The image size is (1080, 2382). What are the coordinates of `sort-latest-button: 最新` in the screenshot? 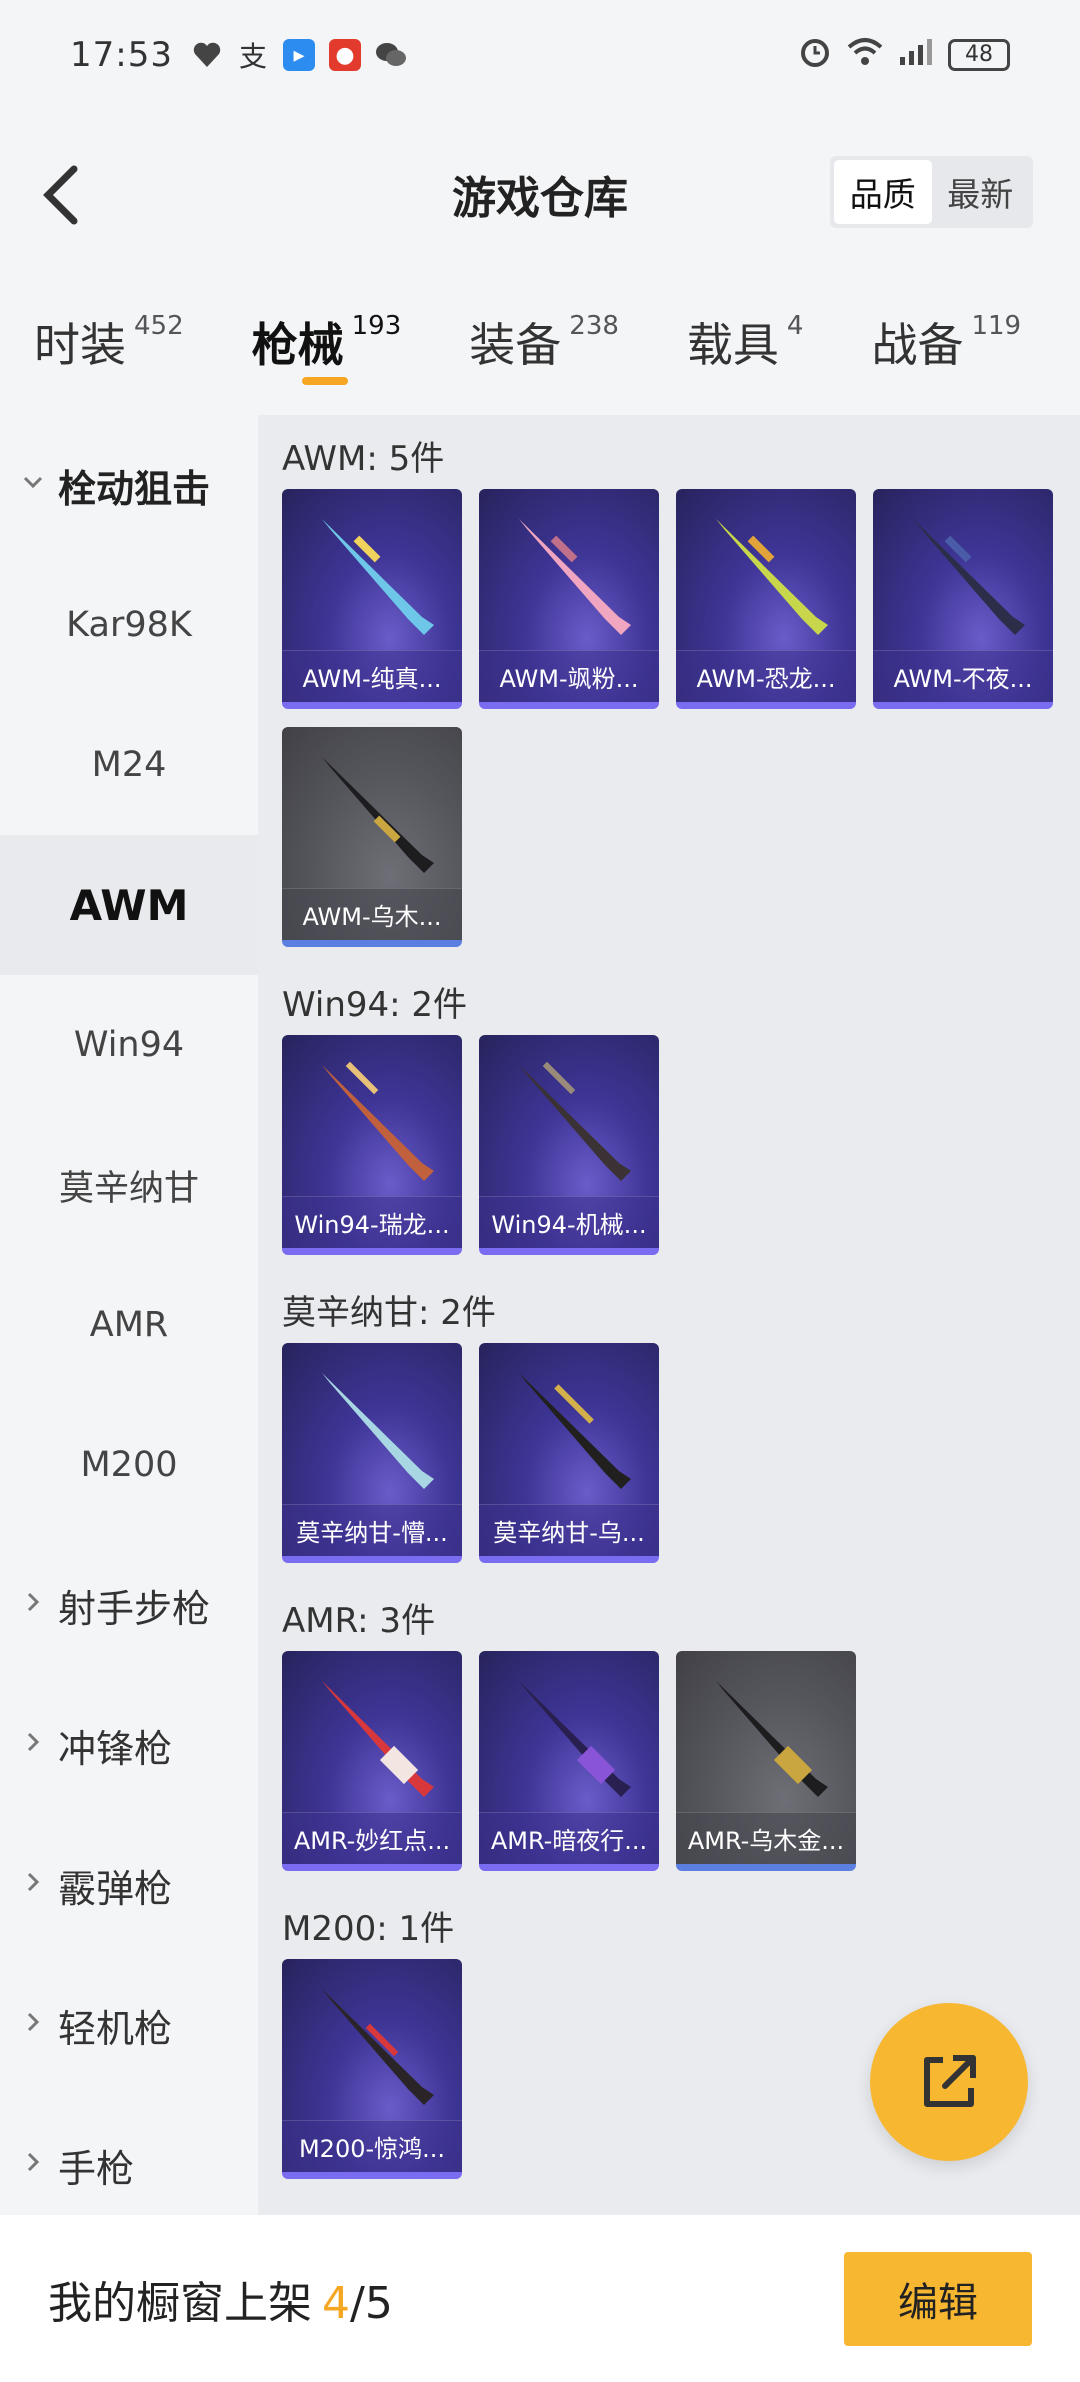 It's located at (981, 192).